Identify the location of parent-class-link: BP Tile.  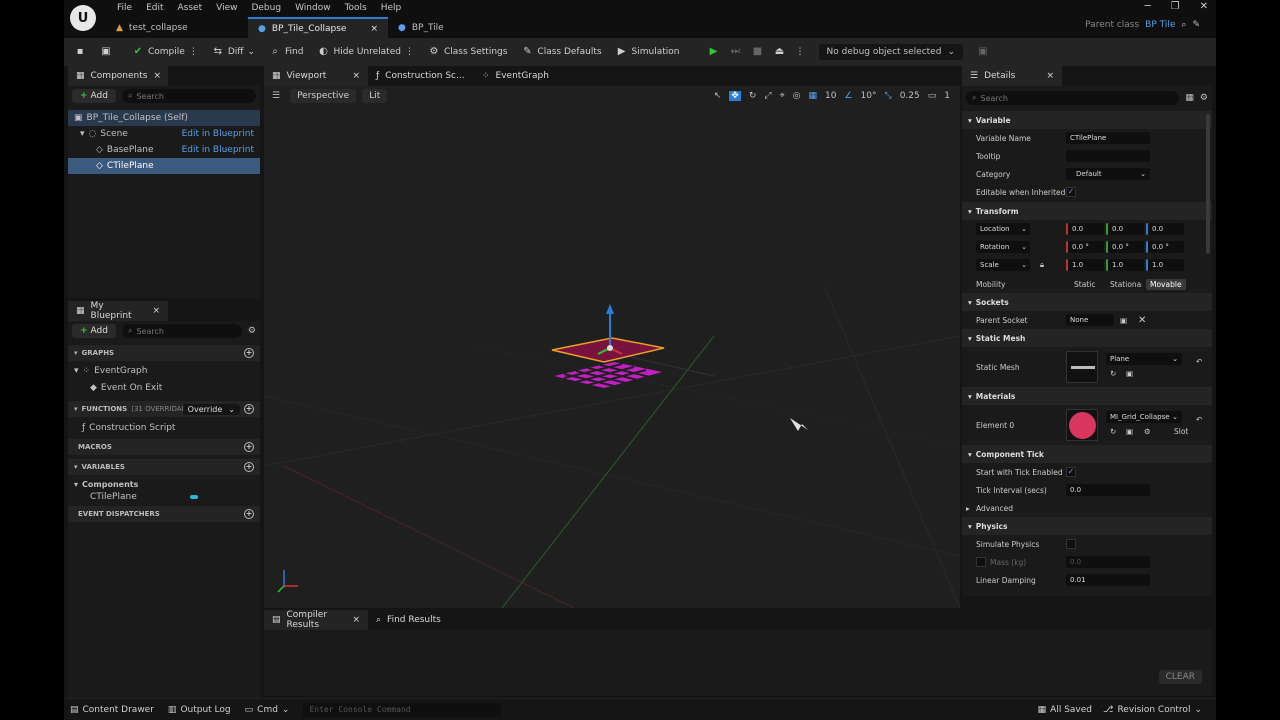
(1160, 25).